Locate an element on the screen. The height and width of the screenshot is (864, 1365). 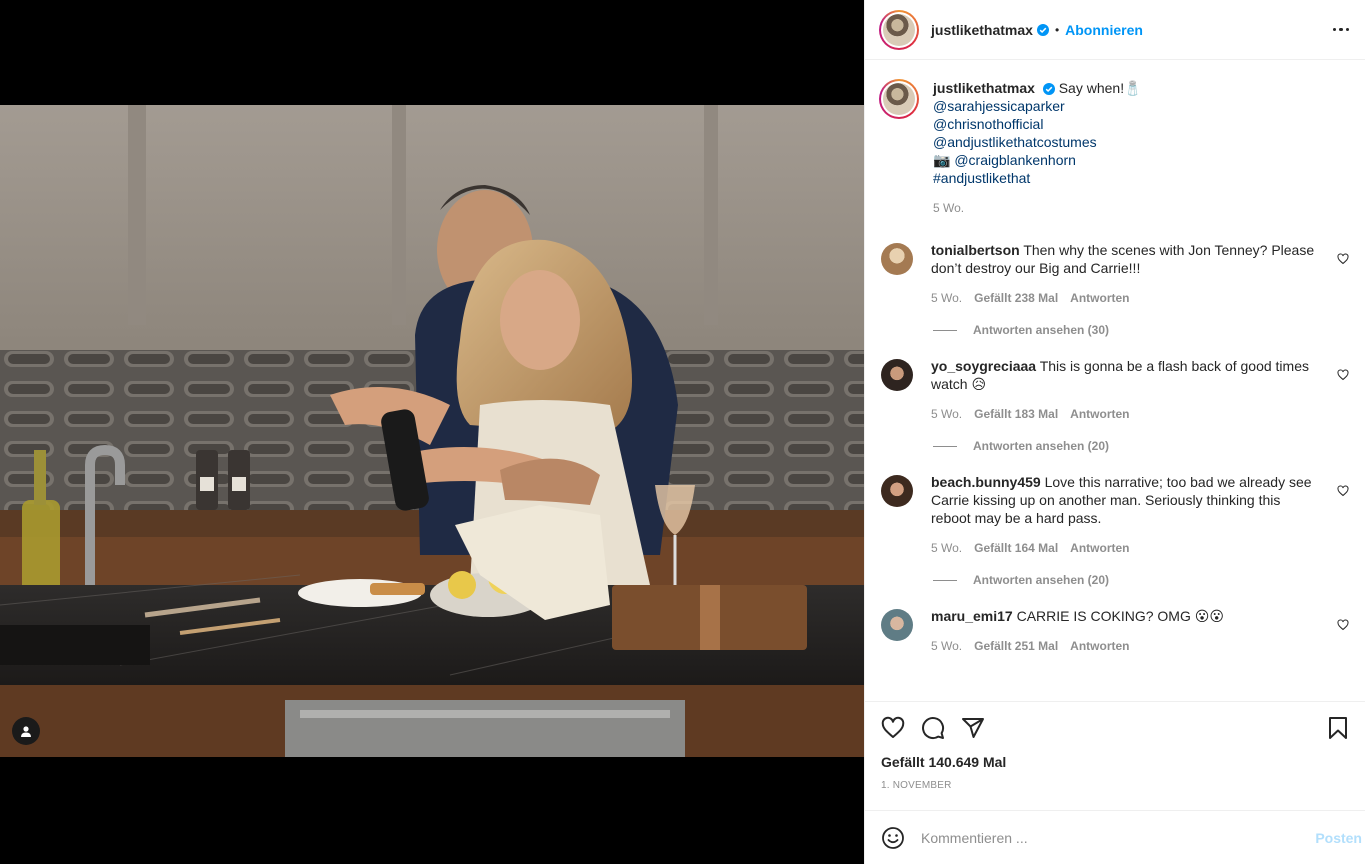
comment-likes: Gefällt 164 Mal is located at coordinates (1016, 548).